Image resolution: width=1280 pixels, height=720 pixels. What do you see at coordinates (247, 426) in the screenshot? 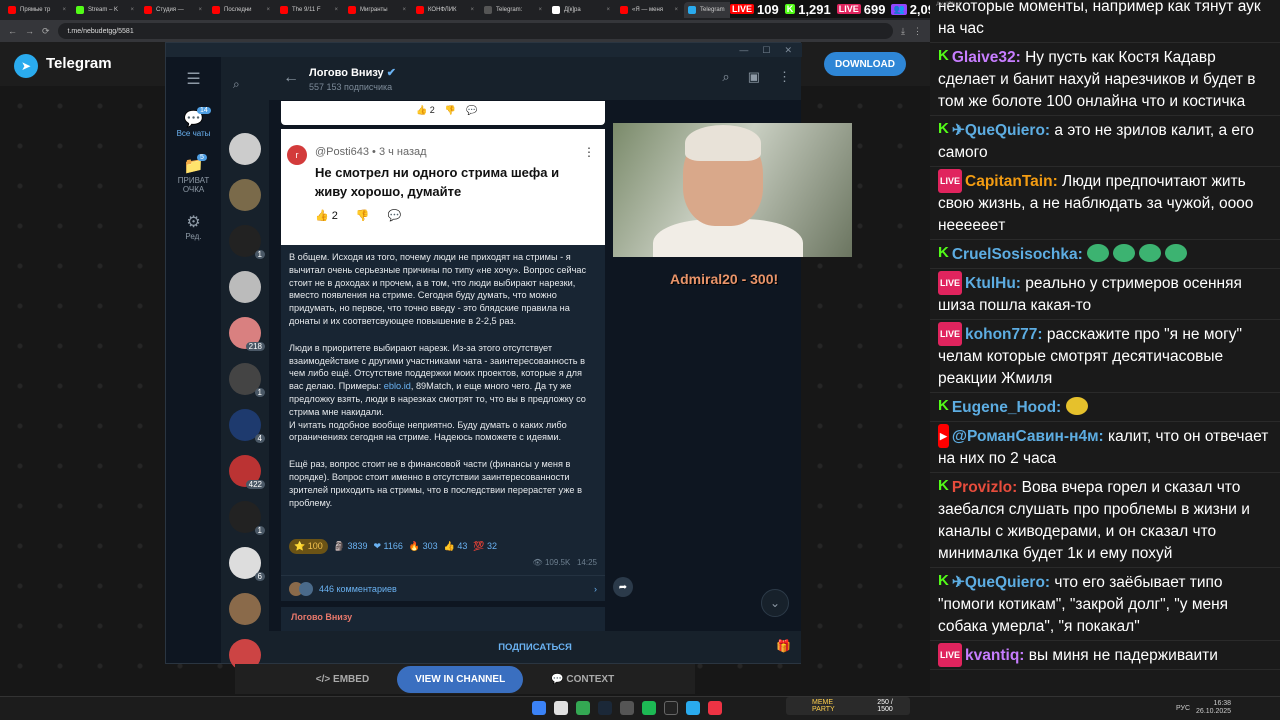
I see `chat-avatar: 4` at bounding box center [247, 426].